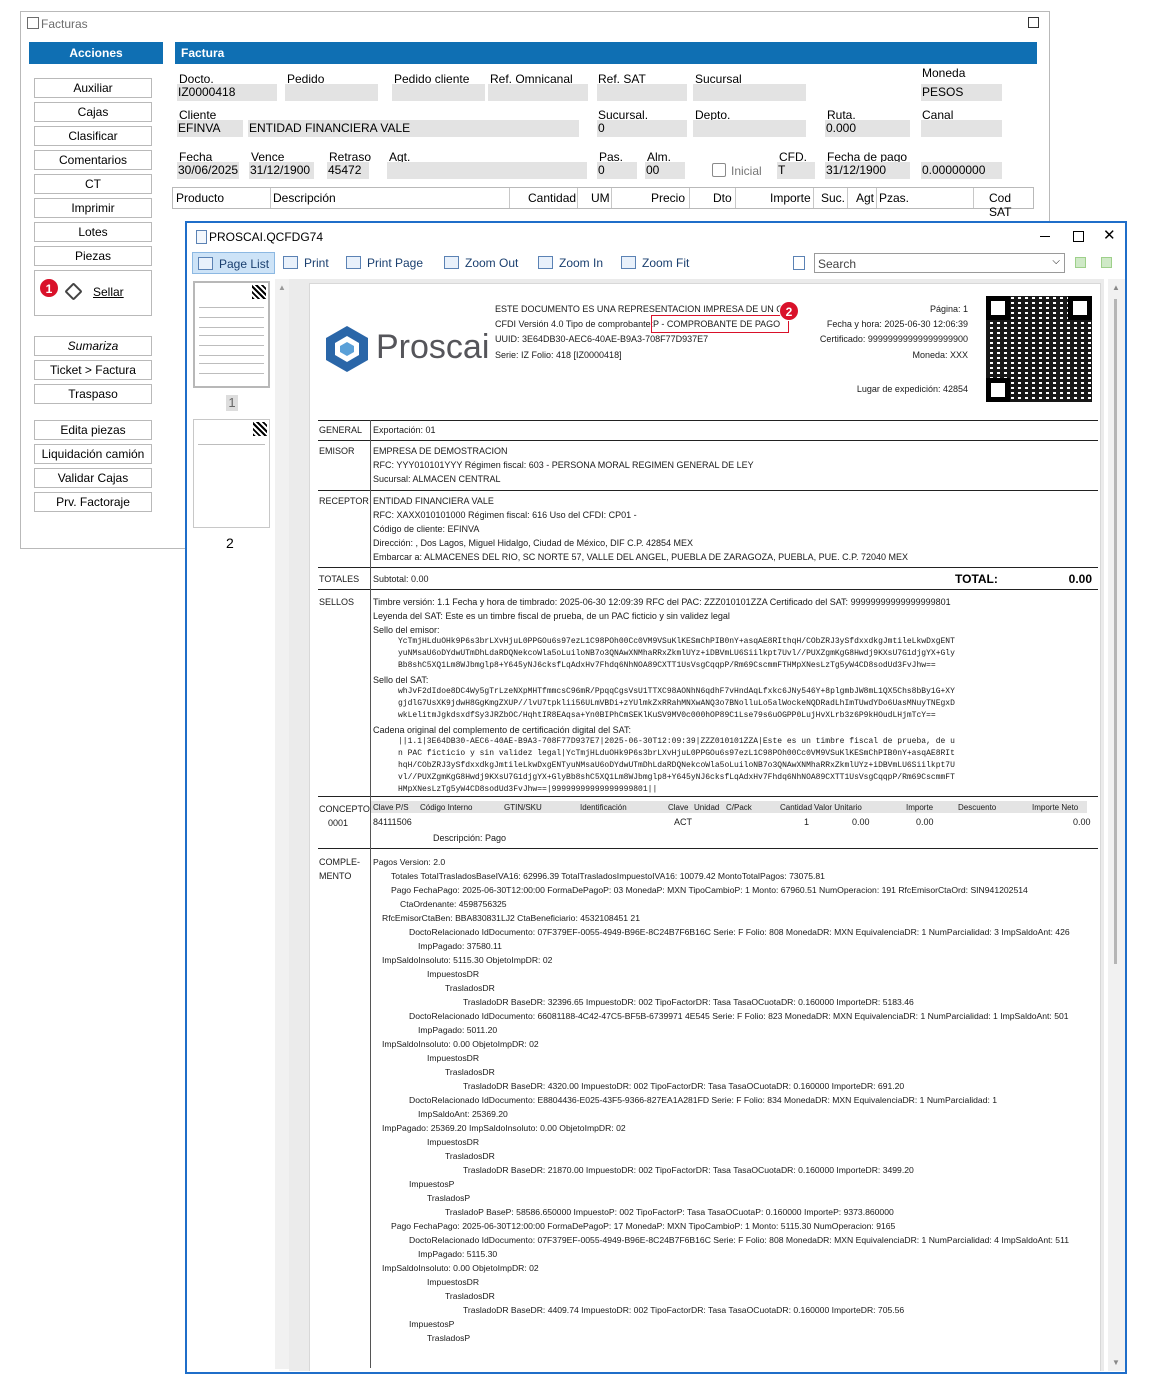  I want to click on cliente-field: EFINVA, so click(210, 128).